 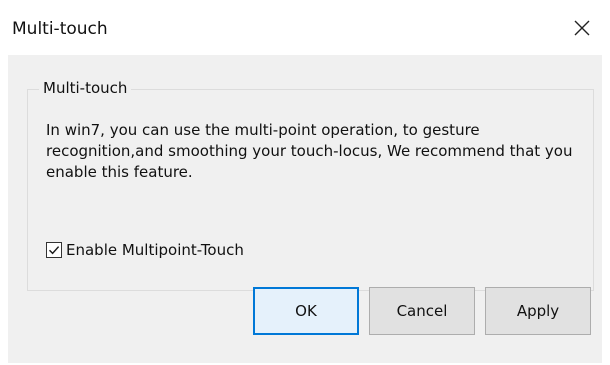 What do you see at coordinates (60, 29) in the screenshot?
I see `window-title: Multi-touch` at bounding box center [60, 29].